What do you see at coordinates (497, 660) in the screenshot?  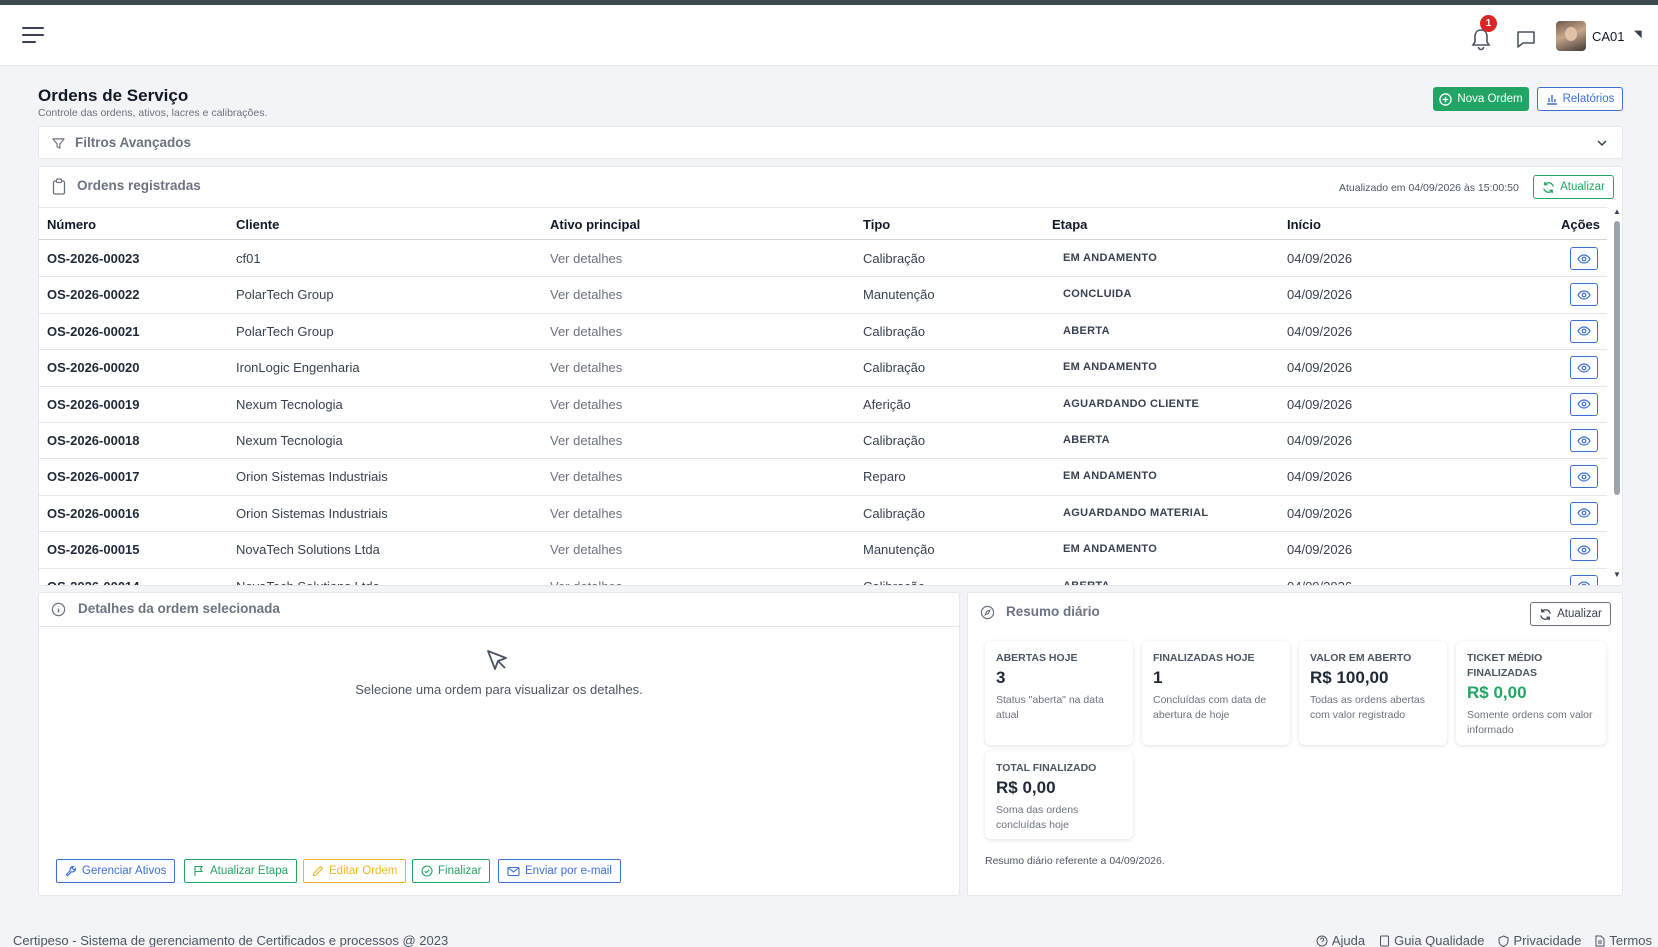 I see `cursor-icon` at bounding box center [497, 660].